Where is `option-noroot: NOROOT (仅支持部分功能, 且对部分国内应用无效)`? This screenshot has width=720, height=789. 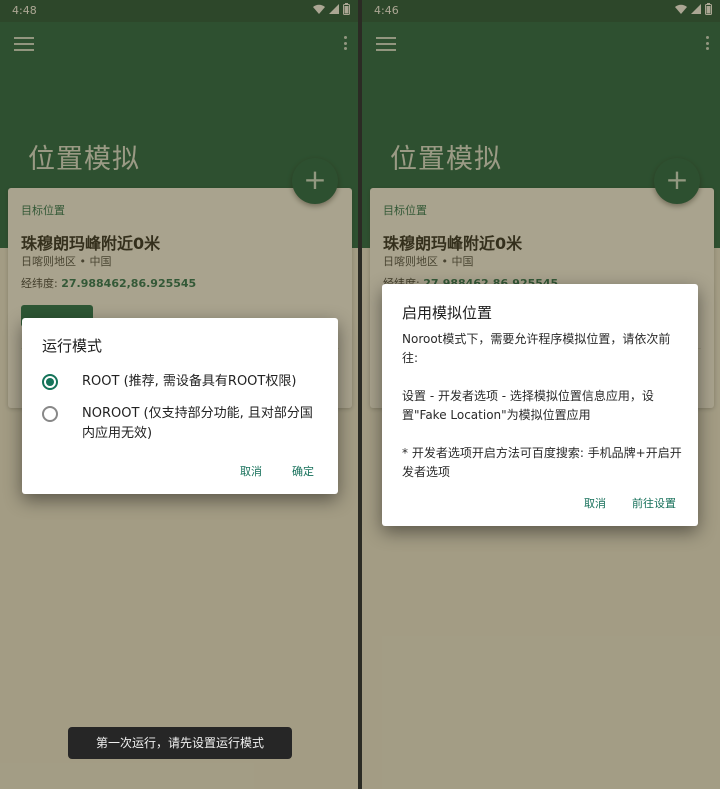 option-noroot: NOROOT (仅支持部分功能, 且对部分国内应用无效) is located at coordinates (182, 424).